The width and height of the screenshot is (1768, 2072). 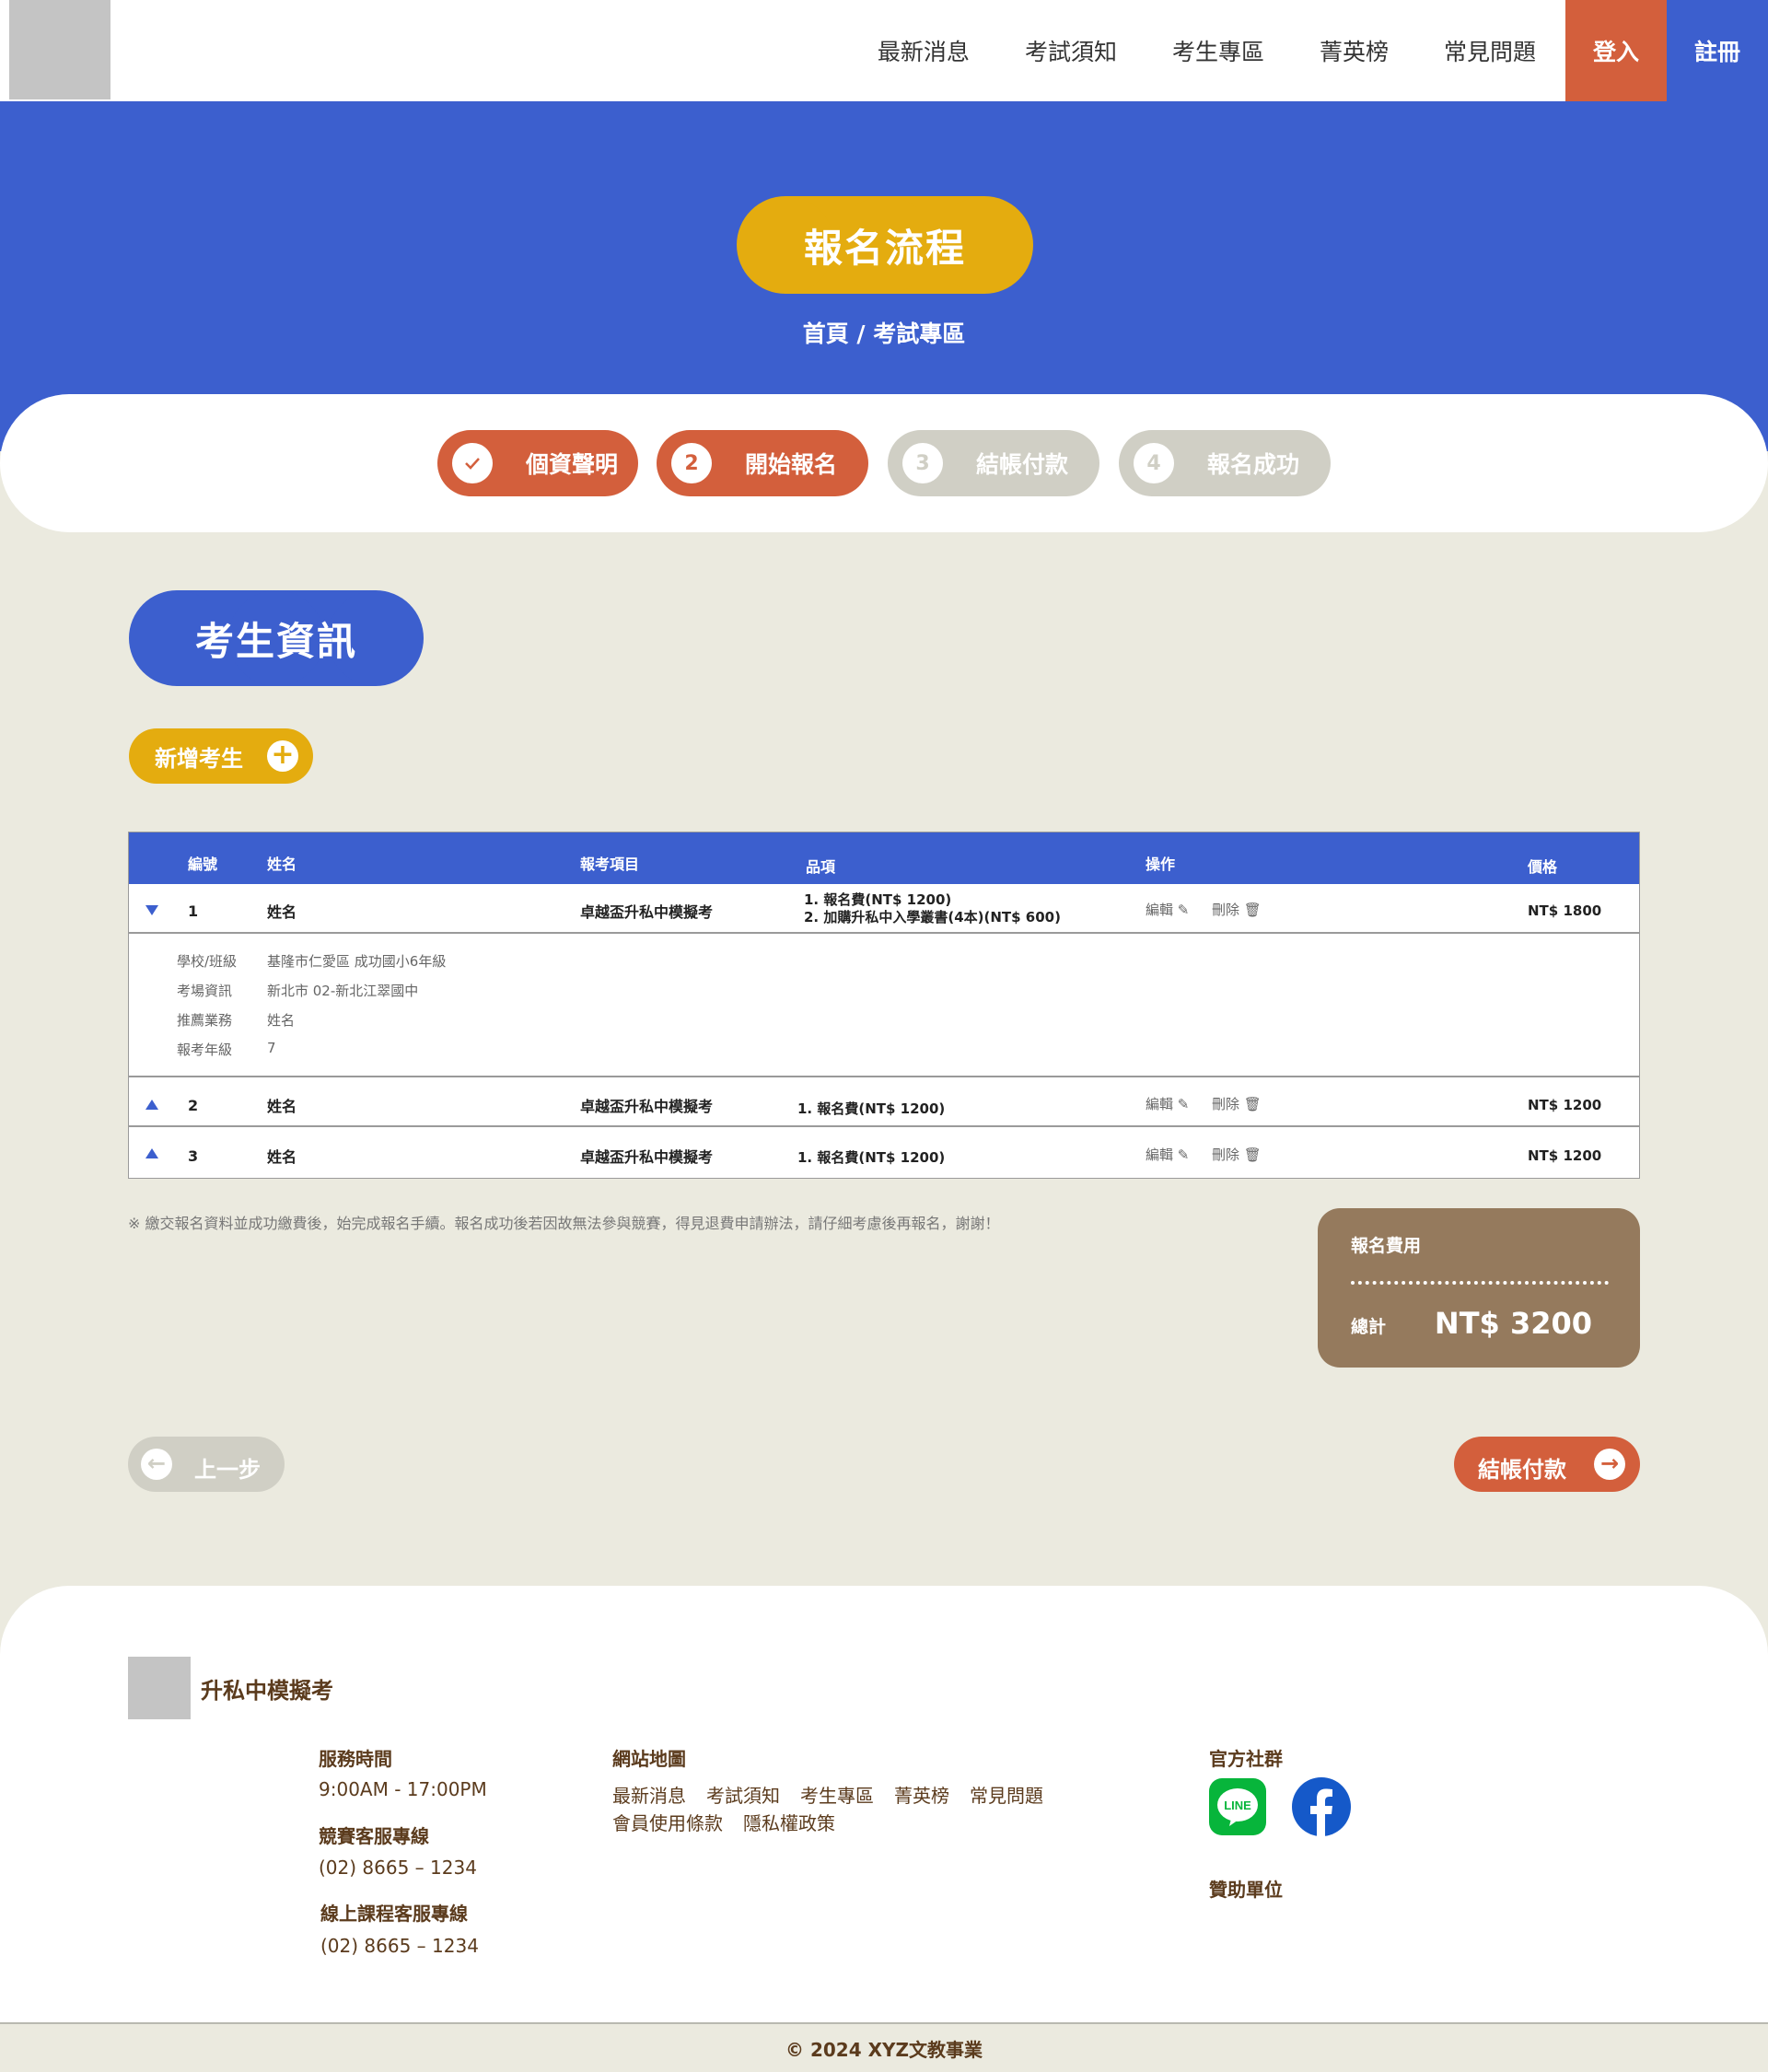 What do you see at coordinates (193, 1105) in the screenshot?
I see `row-no: 2` at bounding box center [193, 1105].